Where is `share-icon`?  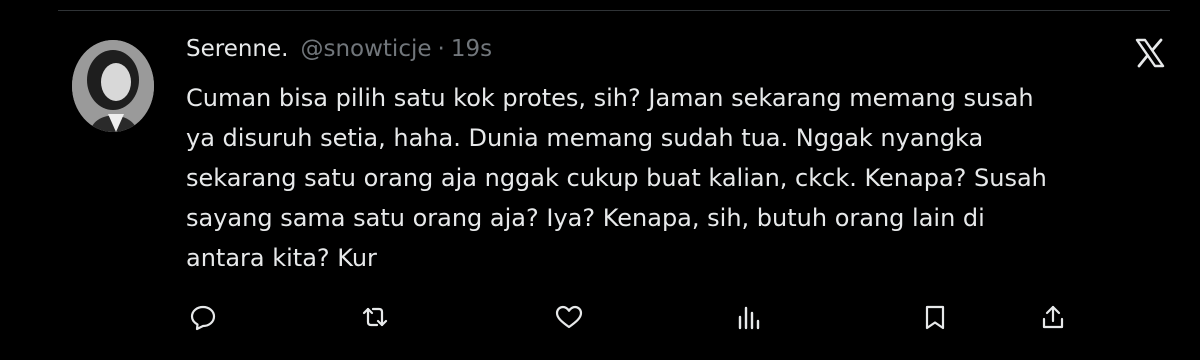
share-icon is located at coordinates (1053, 317).